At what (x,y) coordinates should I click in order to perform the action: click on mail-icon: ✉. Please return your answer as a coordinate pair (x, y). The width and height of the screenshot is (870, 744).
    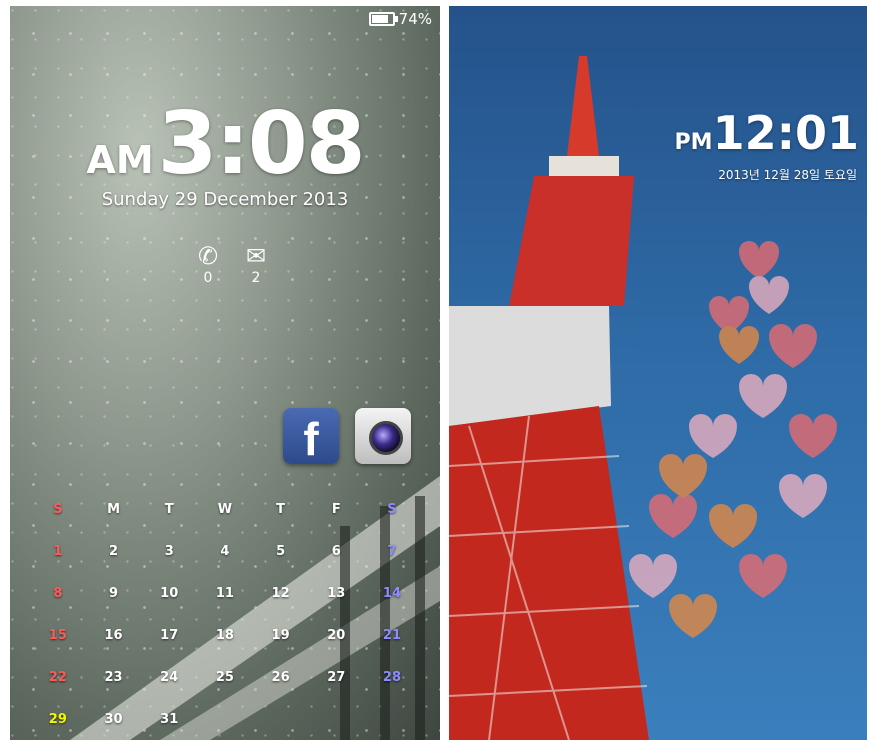
    Looking at the image, I should click on (256, 256).